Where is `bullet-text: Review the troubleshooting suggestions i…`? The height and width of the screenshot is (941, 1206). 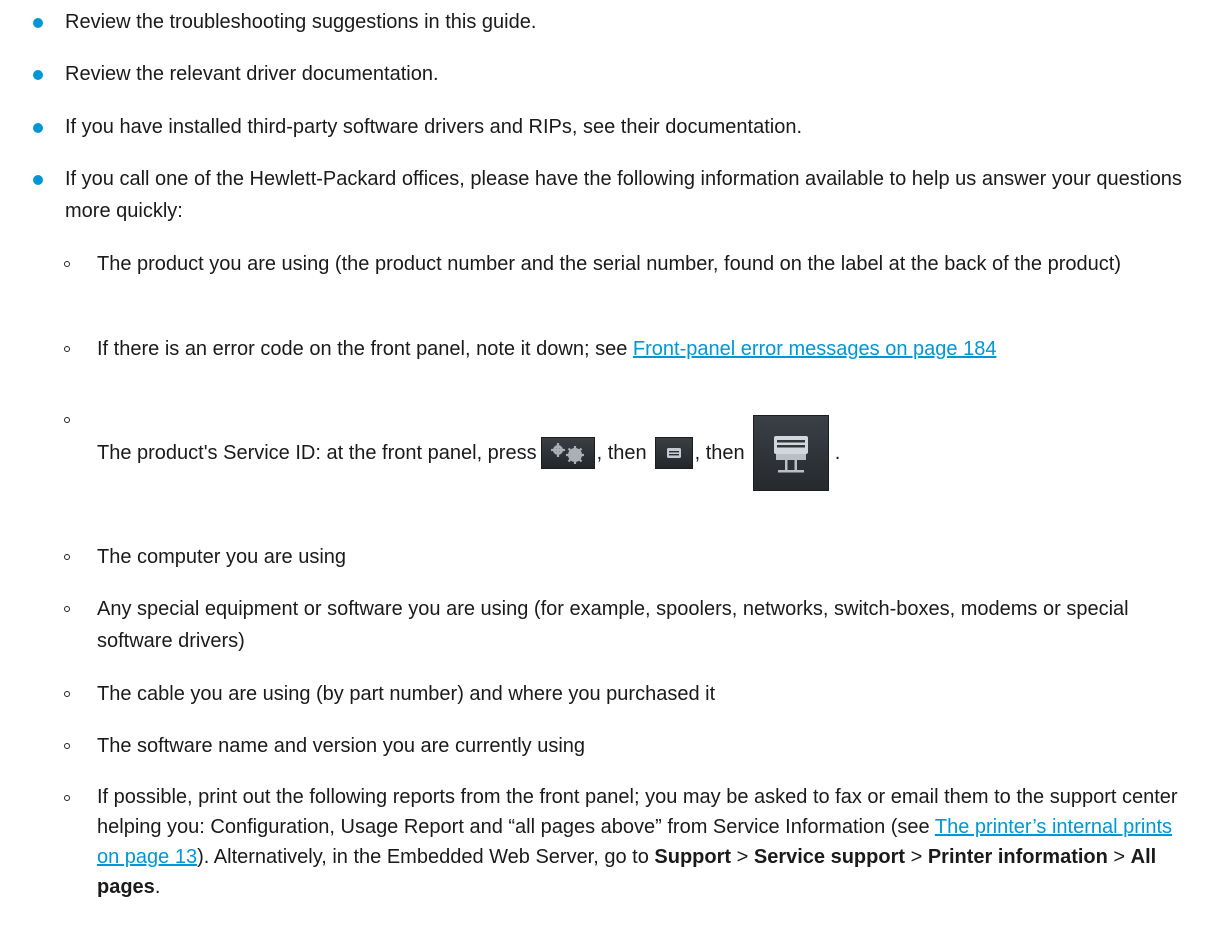 bullet-text: Review the troubleshooting suggestions i… is located at coordinates (301, 22).